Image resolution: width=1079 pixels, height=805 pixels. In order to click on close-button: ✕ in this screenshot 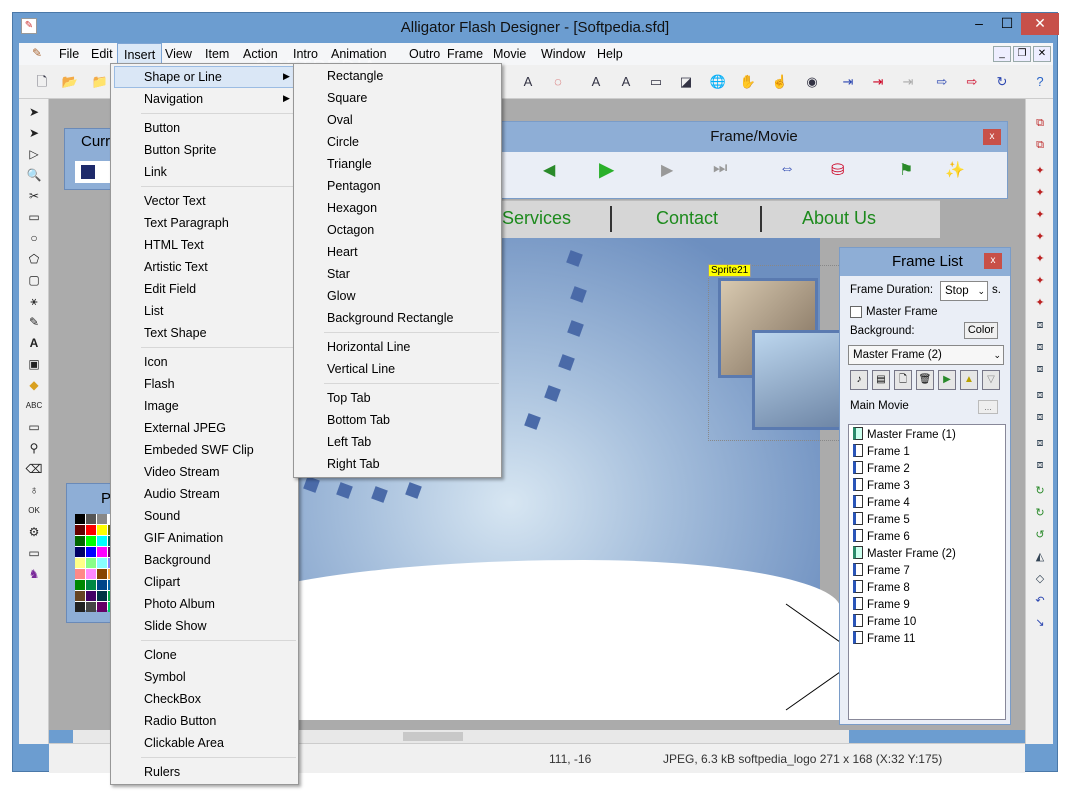, I will do `click(1040, 24)`.